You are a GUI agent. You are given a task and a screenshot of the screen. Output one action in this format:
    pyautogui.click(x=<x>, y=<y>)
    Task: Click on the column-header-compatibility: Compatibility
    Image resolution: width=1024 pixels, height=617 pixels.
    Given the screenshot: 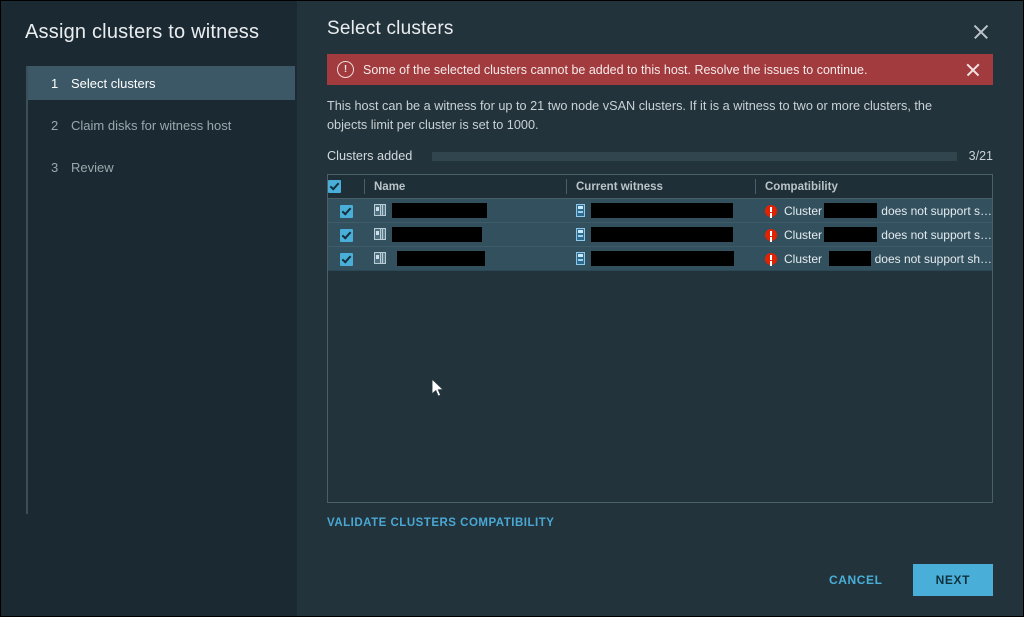 What is the action you would take?
    pyautogui.click(x=873, y=187)
    